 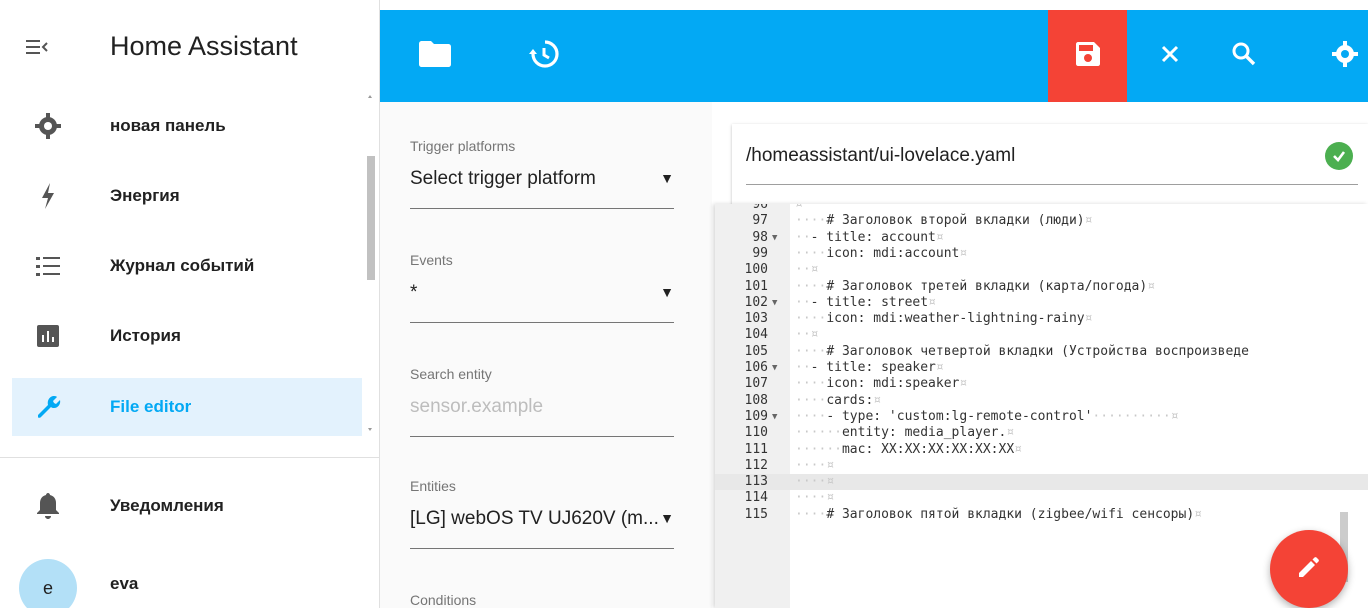 I want to click on sidebar-item-energy: Энергия, so click(x=187, y=196).